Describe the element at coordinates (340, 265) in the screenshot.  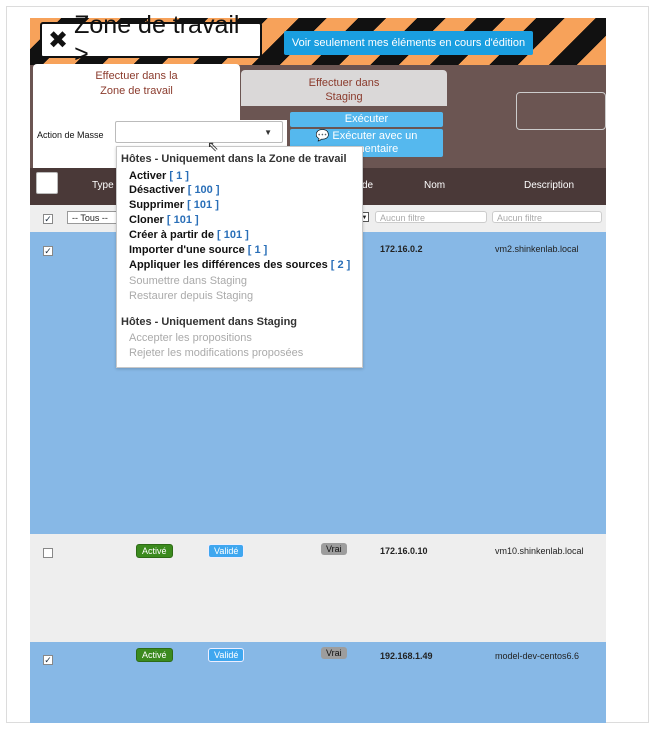
I see `menu-item-count: [ 2 ]` at that location.